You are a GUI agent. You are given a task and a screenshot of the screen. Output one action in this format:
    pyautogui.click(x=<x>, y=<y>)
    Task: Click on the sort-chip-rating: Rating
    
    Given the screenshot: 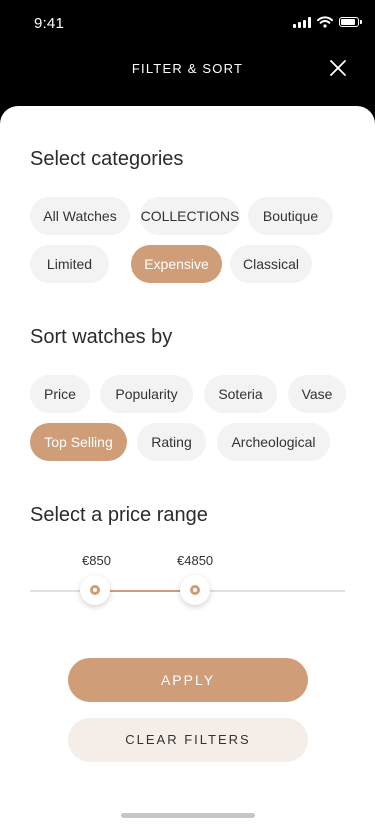 What is the action you would take?
    pyautogui.click(x=171, y=442)
    